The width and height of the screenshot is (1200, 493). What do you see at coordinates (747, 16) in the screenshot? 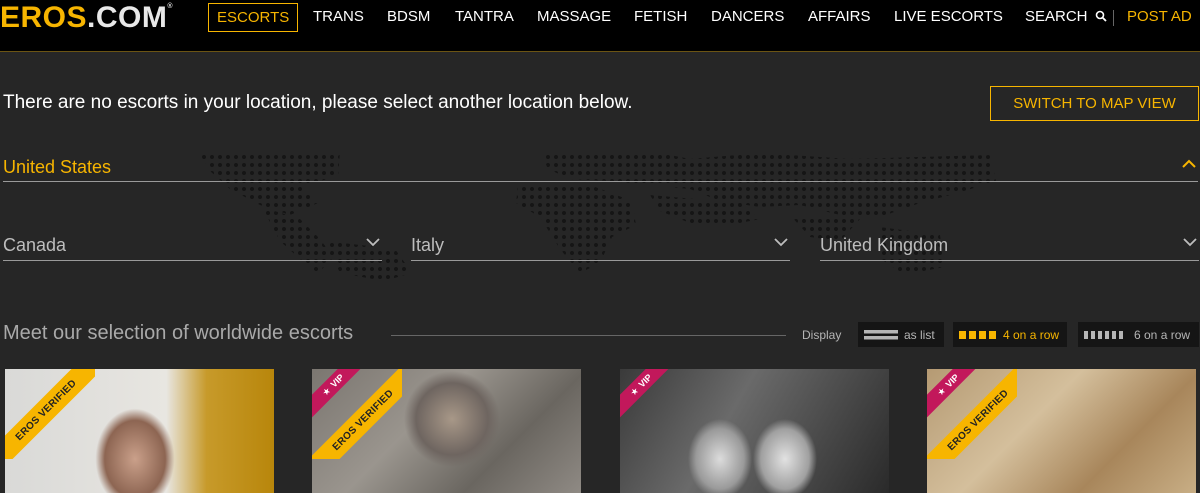
I see `nav-dancers: DANCERS` at bounding box center [747, 16].